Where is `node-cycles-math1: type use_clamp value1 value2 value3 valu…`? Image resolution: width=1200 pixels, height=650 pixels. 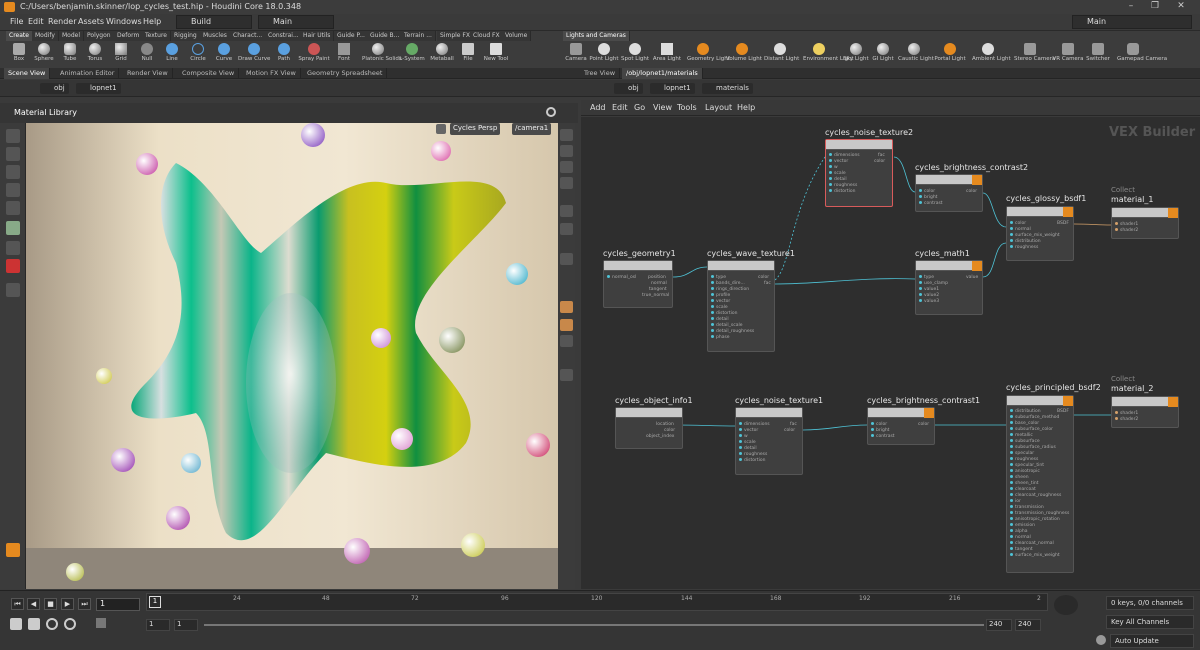
node-cycles-math1: type use_clamp value1 value2 value3 valu… is located at coordinates (949, 287).